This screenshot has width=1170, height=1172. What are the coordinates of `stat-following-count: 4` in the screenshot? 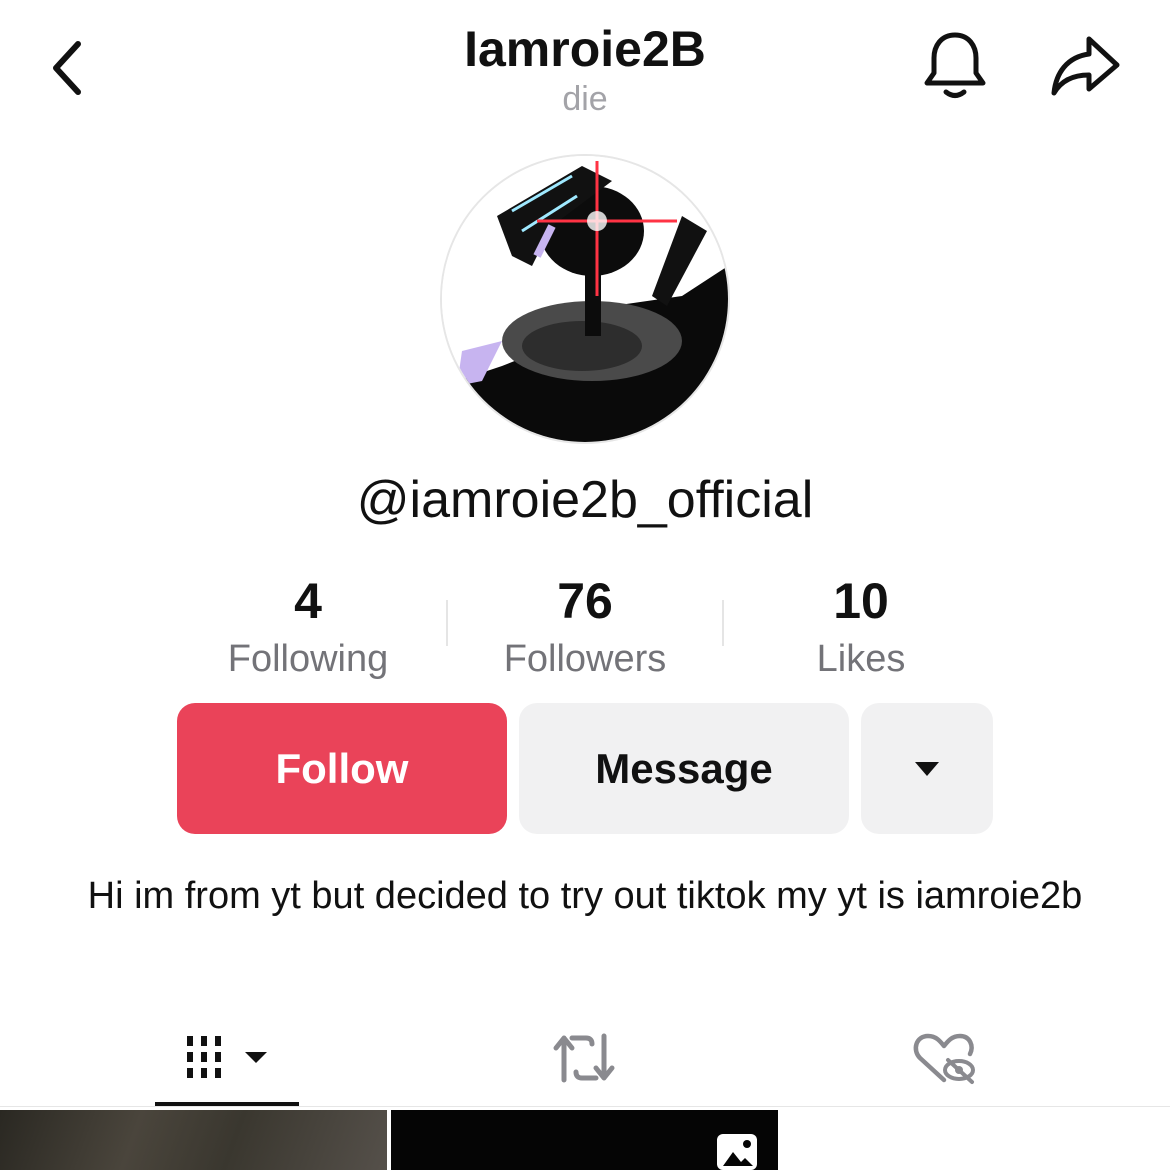 It's located at (308, 601).